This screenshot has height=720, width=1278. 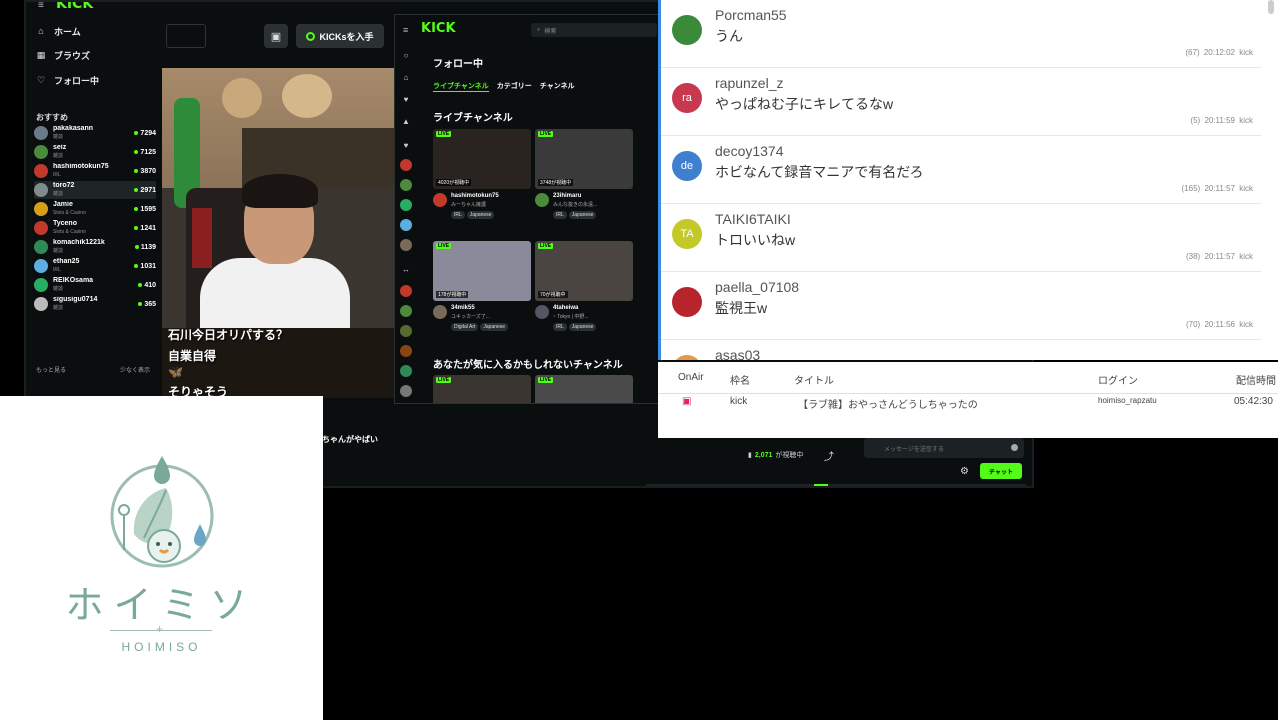 I want to click on chat-count: (38), so click(x=1193, y=256).